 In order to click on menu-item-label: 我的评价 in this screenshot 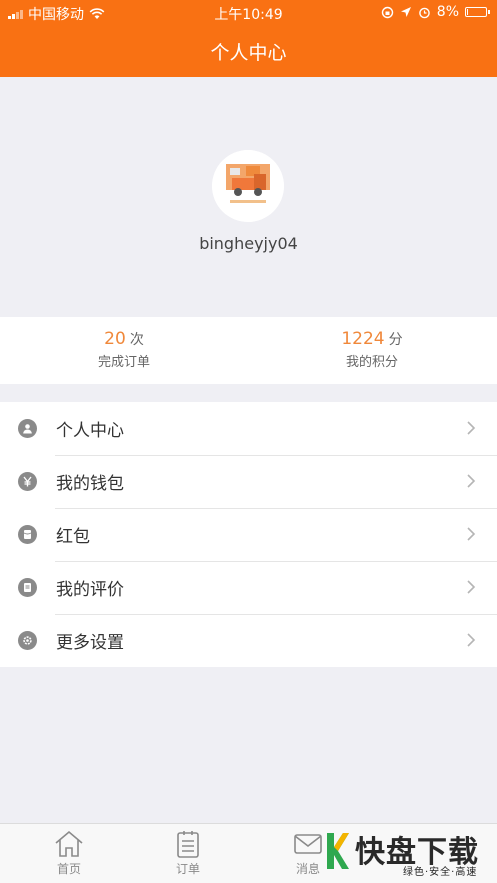, I will do `click(90, 590)`.